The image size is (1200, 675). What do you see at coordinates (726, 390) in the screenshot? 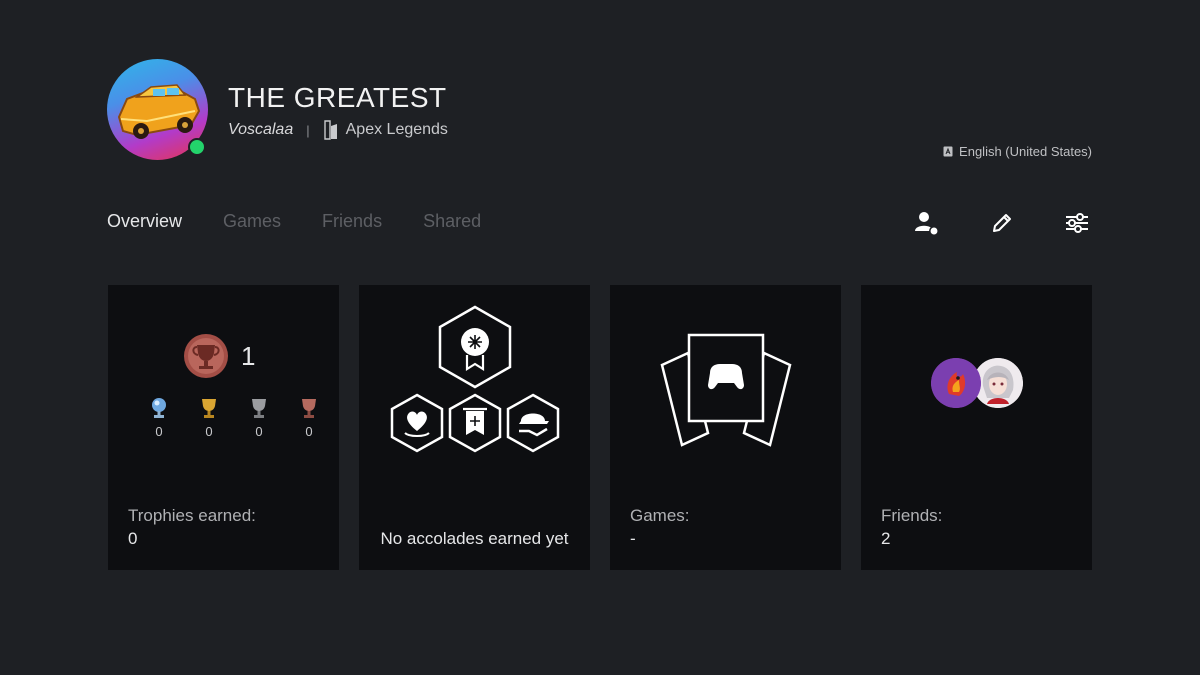
I see `games-library-icon` at bounding box center [726, 390].